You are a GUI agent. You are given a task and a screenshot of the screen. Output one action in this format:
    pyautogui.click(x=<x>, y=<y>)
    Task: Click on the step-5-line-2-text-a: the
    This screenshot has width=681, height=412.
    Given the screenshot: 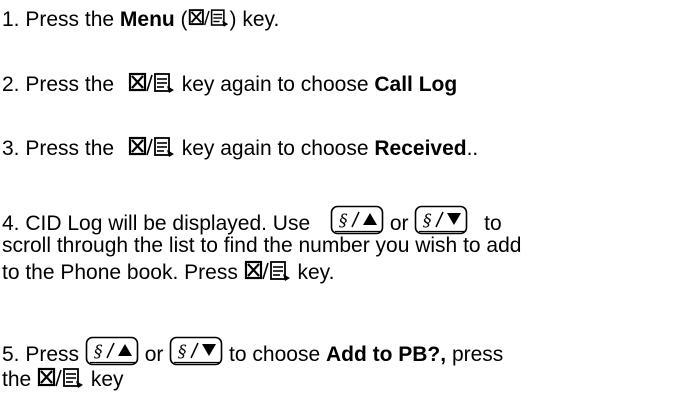 What is the action you would take?
    pyautogui.click(x=20, y=379)
    